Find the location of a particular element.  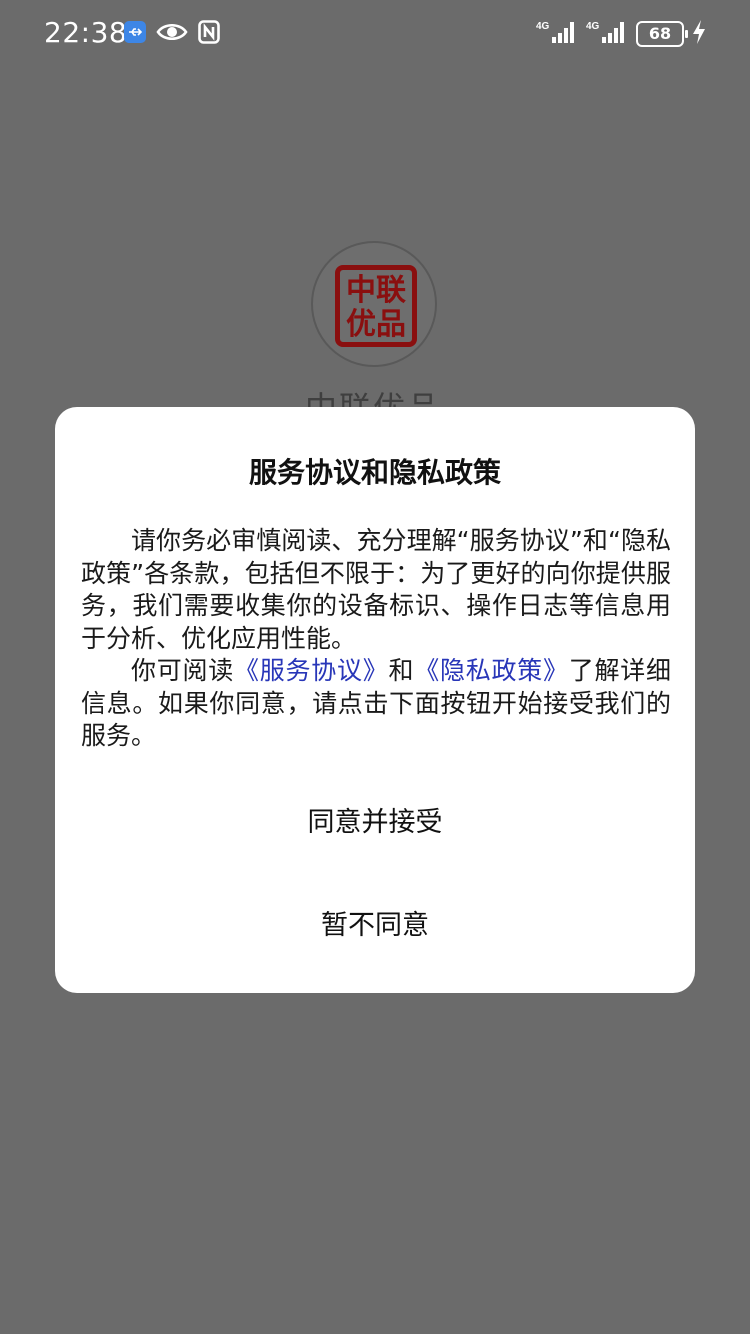

status-bar: 22:38 4G 4G 68 is located at coordinates (375, 33).